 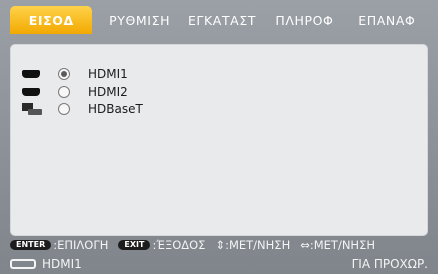 What do you see at coordinates (115, 109) in the screenshot?
I see `input-label: HDBaseT` at bounding box center [115, 109].